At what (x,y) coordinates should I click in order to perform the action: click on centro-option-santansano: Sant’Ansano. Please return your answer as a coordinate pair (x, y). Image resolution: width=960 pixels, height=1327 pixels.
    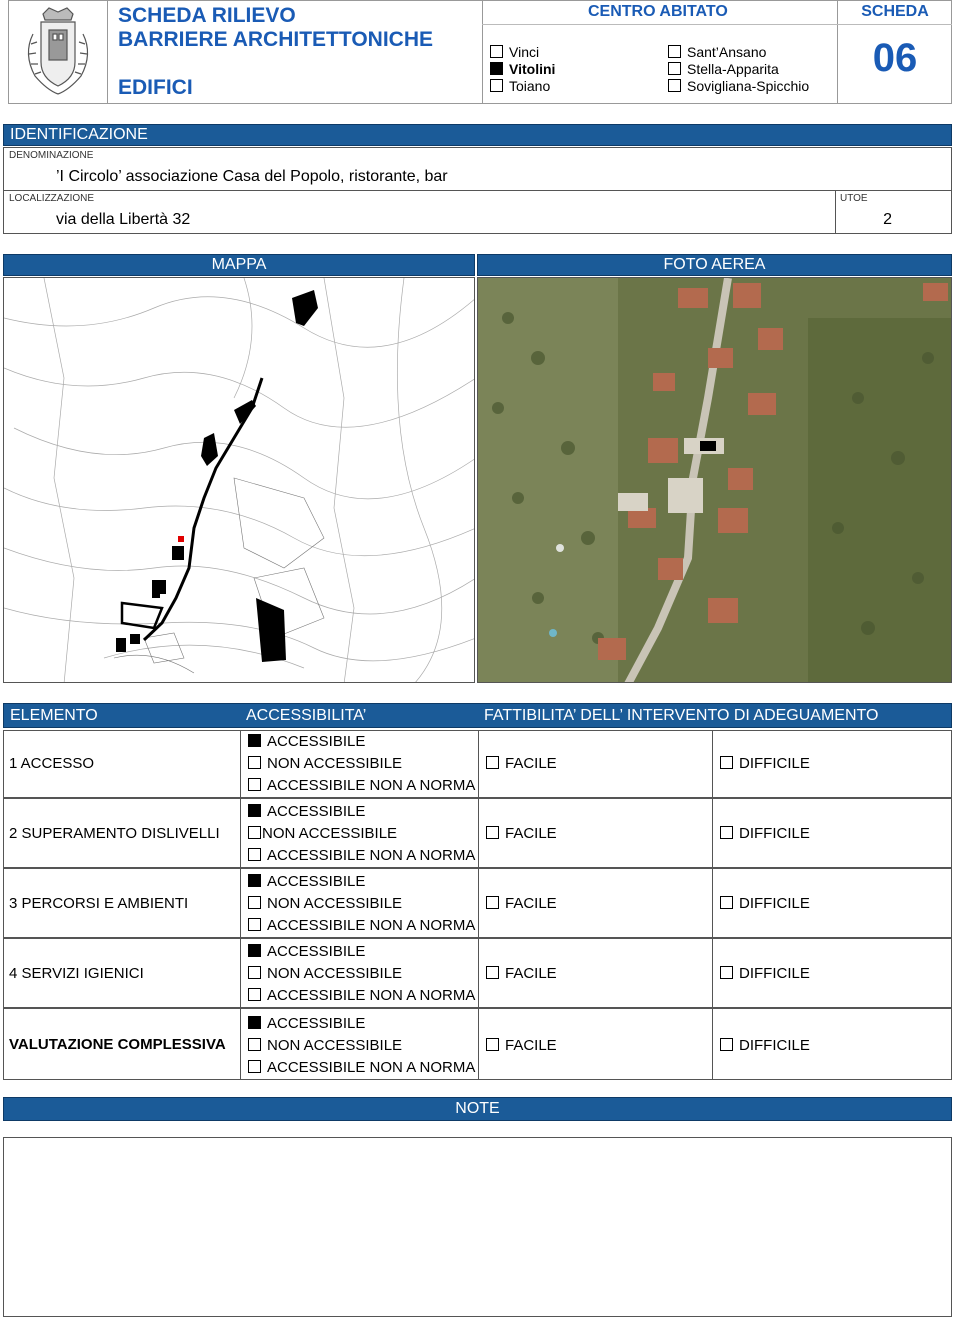
    Looking at the image, I should click on (717, 52).